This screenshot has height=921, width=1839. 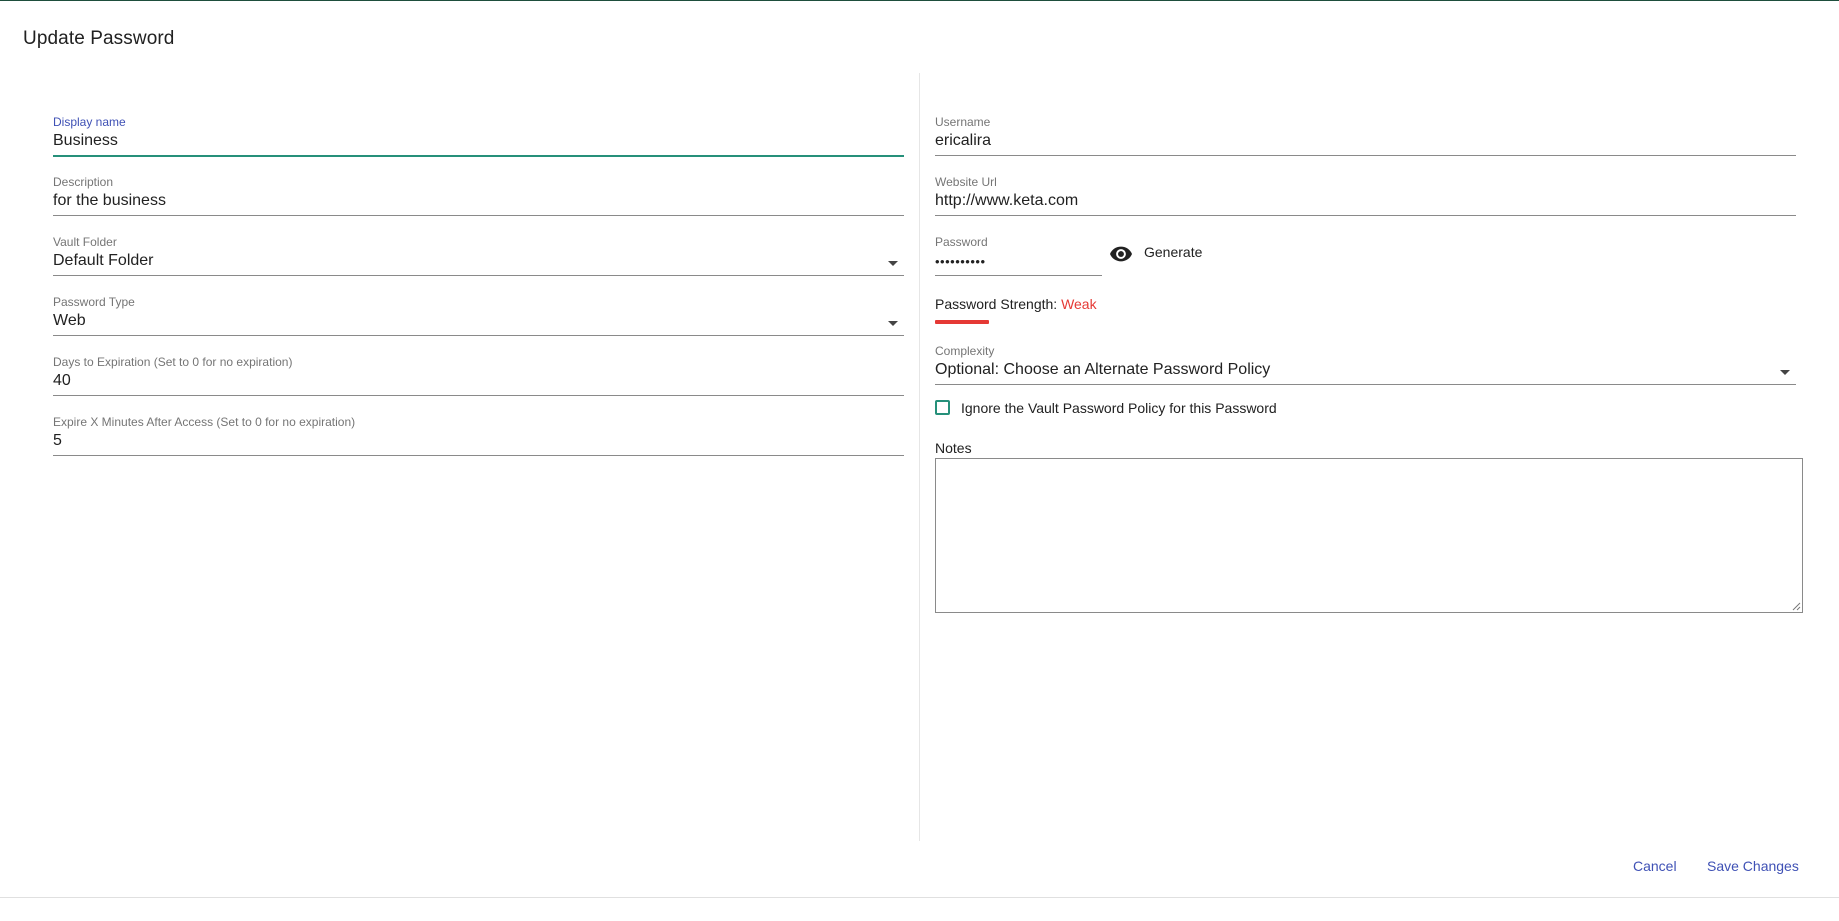 I want to click on complexity-label: Complexity, so click(x=965, y=351).